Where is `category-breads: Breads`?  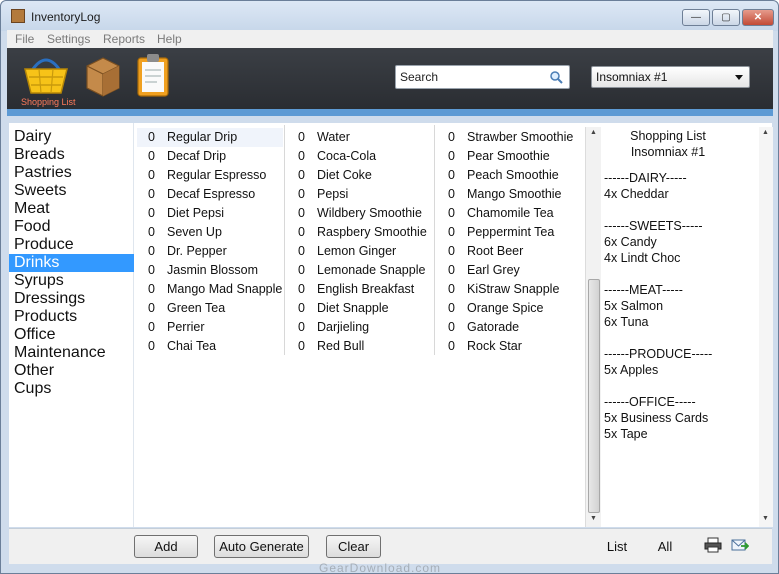
category-breads: Breads is located at coordinates (71, 155).